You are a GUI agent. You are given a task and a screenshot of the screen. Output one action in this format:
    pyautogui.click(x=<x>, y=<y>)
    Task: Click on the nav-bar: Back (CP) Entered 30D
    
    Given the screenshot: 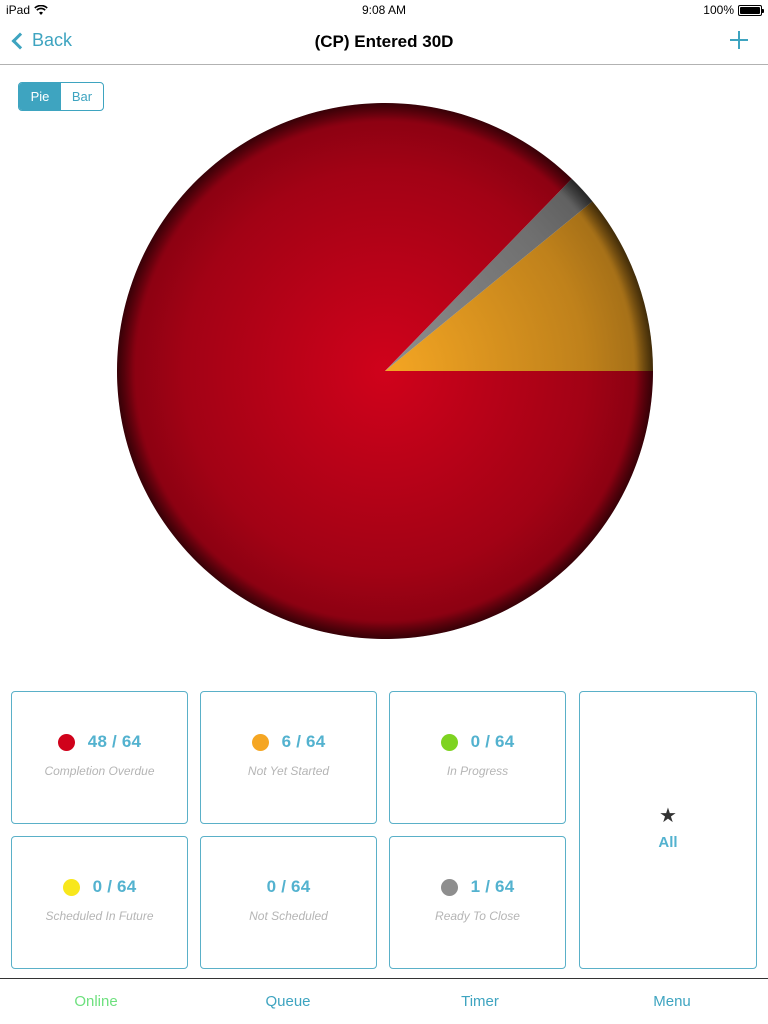 What is the action you would take?
    pyautogui.click(x=384, y=42)
    